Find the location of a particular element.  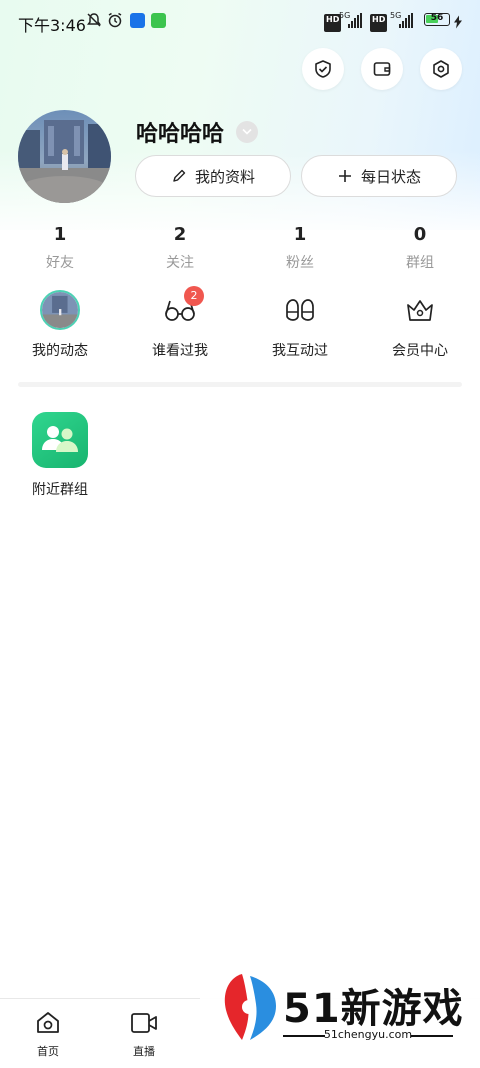

nearby-groups-app: 附近群组 is located at coordinates (60, 455).